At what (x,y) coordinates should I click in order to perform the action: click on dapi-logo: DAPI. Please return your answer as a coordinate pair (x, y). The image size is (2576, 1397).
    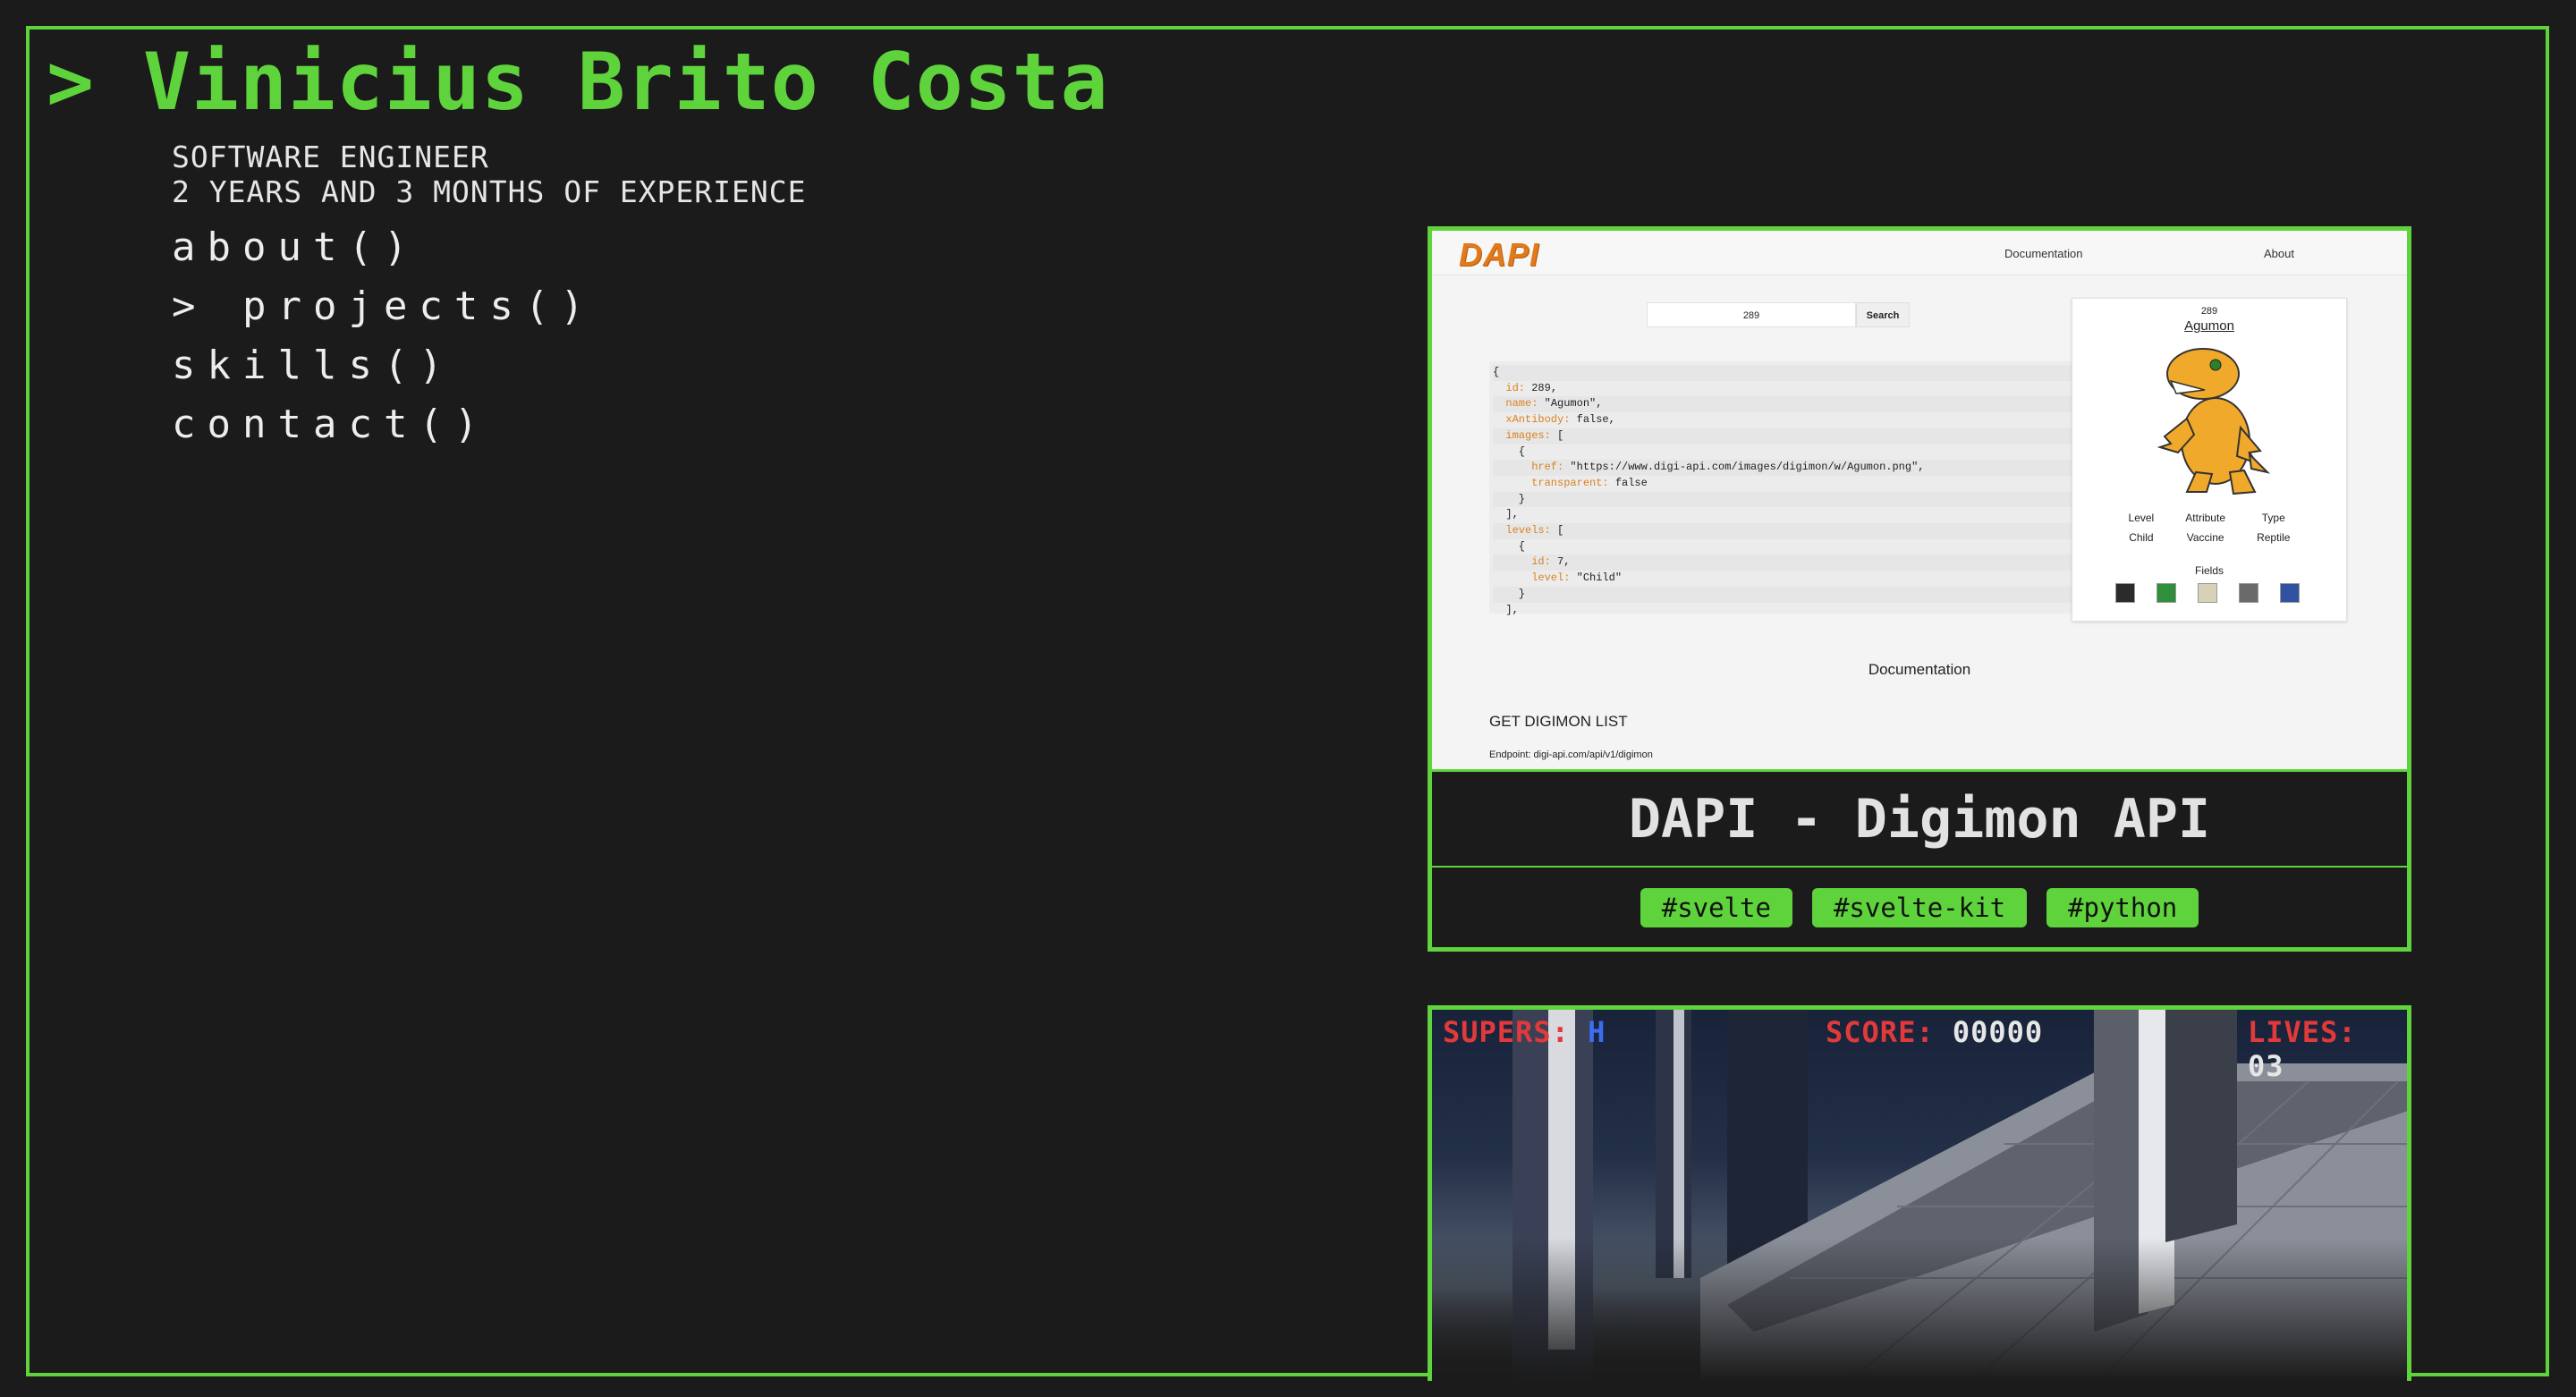
    Looking at the image, I should click on (1499, 254).